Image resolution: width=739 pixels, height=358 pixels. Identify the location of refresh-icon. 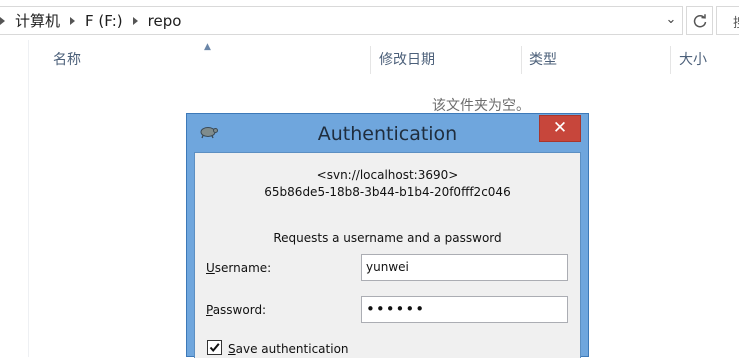
(700, 21).